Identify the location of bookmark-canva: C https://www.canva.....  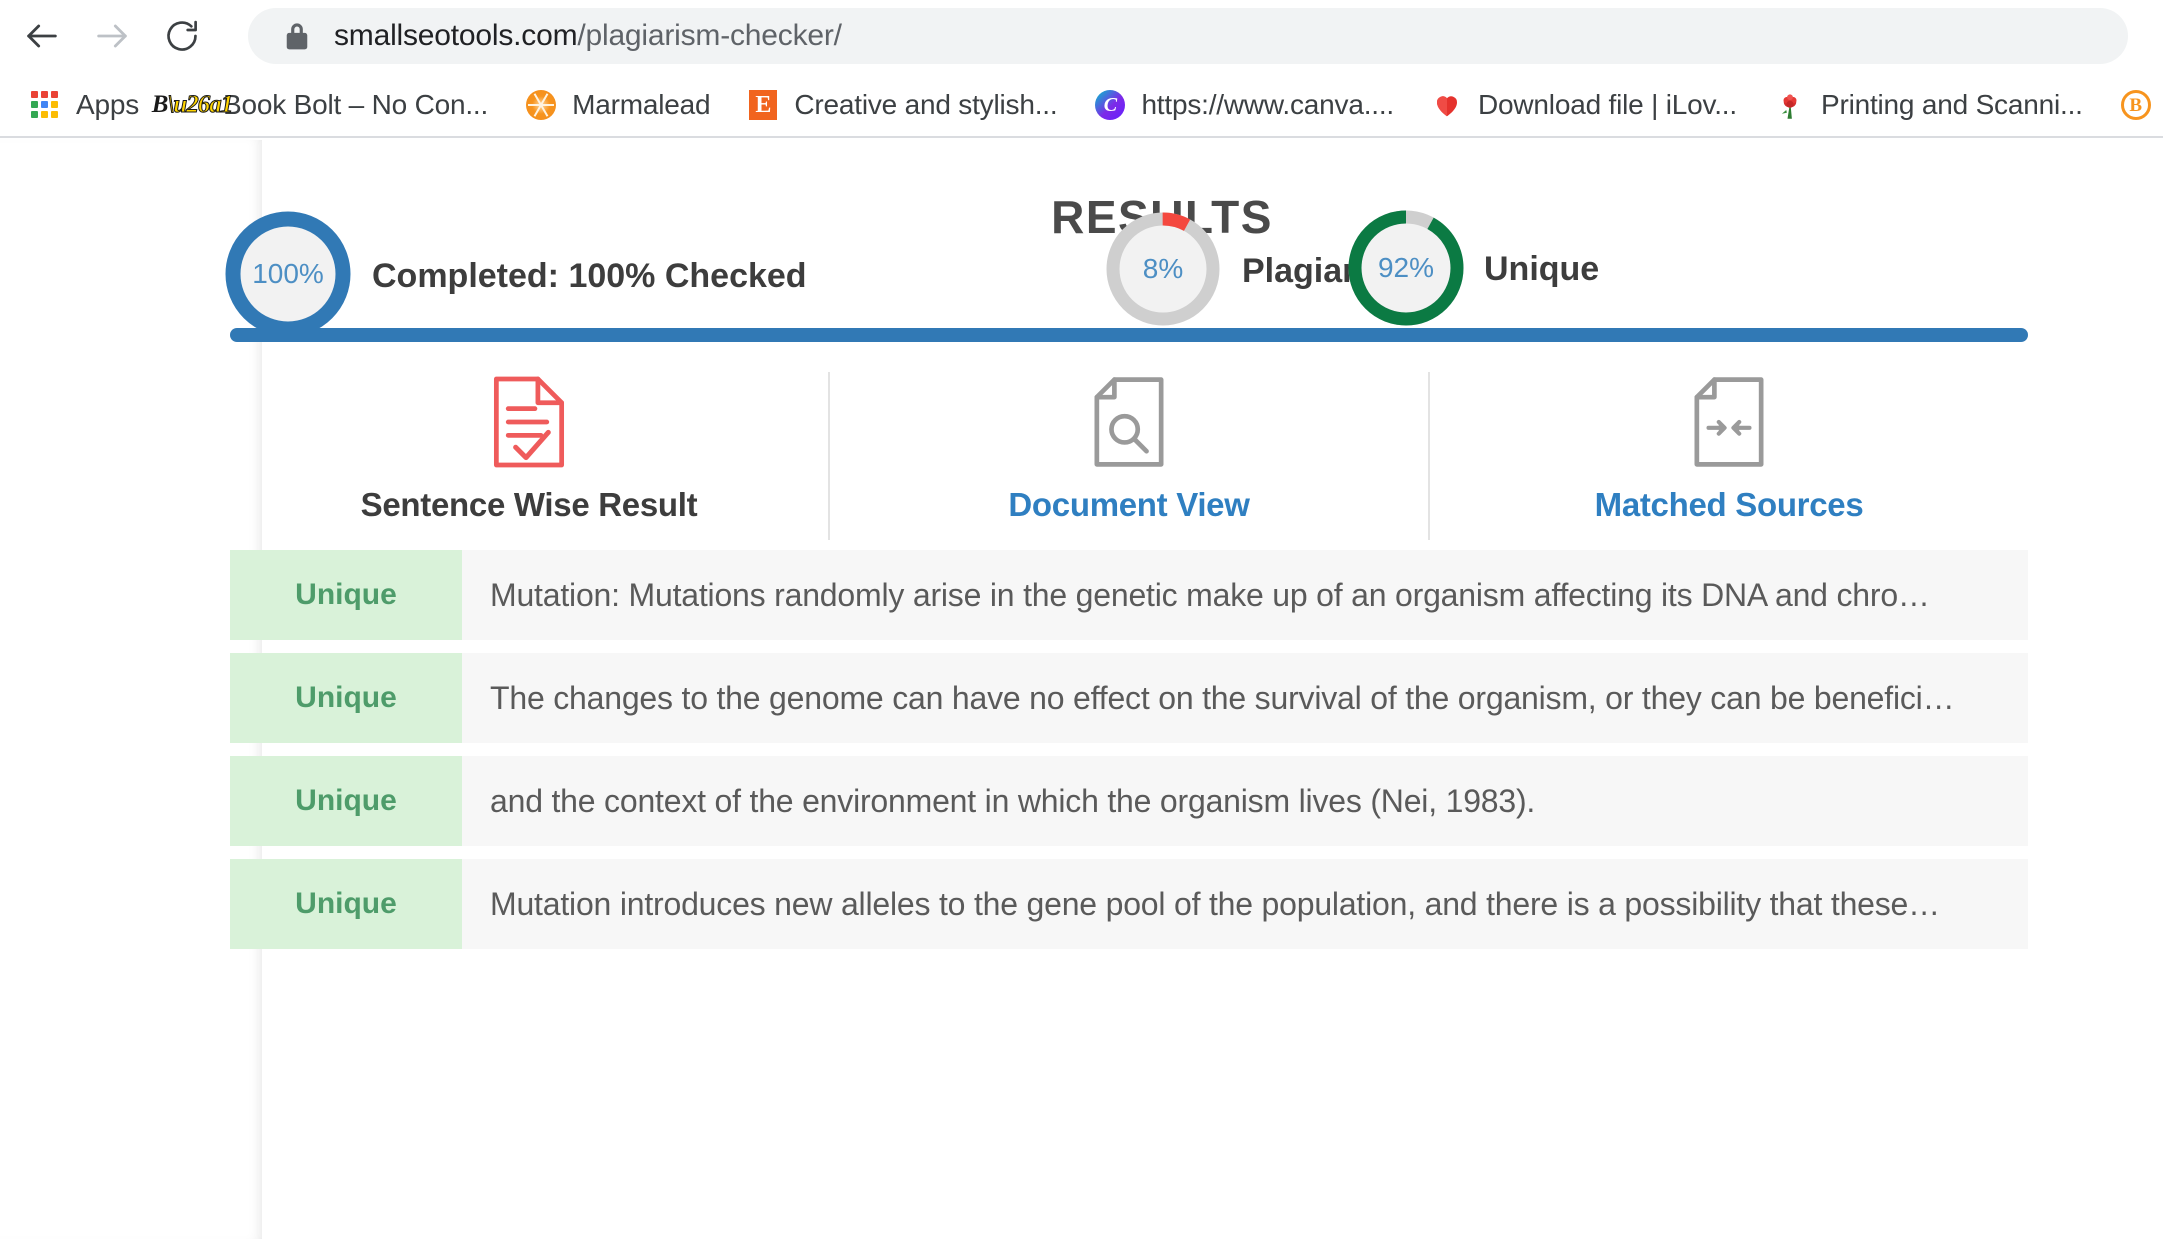
(1243, 105).